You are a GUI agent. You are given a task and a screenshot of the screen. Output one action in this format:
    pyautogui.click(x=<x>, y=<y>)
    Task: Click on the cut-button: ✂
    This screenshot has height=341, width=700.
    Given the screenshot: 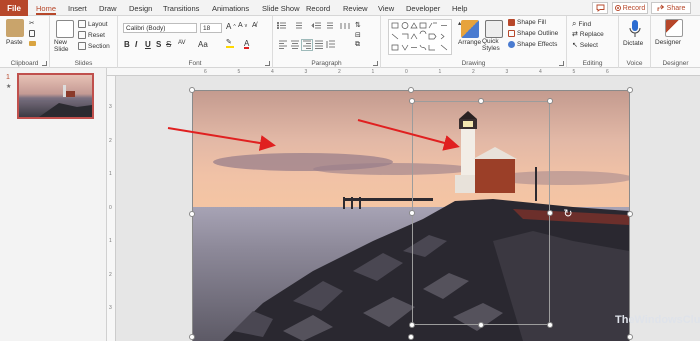 What is the action you would take?
    pyautogui.click(x=31, y=23)
    